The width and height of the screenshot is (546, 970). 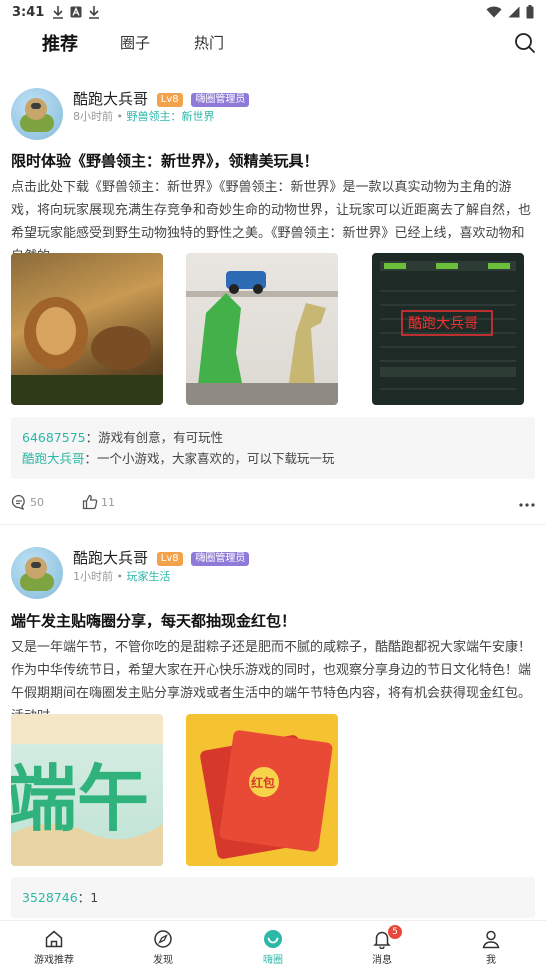 I want to click on post-meta: 8小时前 • 野兽领主：新世界, so click(x=144, y=116).